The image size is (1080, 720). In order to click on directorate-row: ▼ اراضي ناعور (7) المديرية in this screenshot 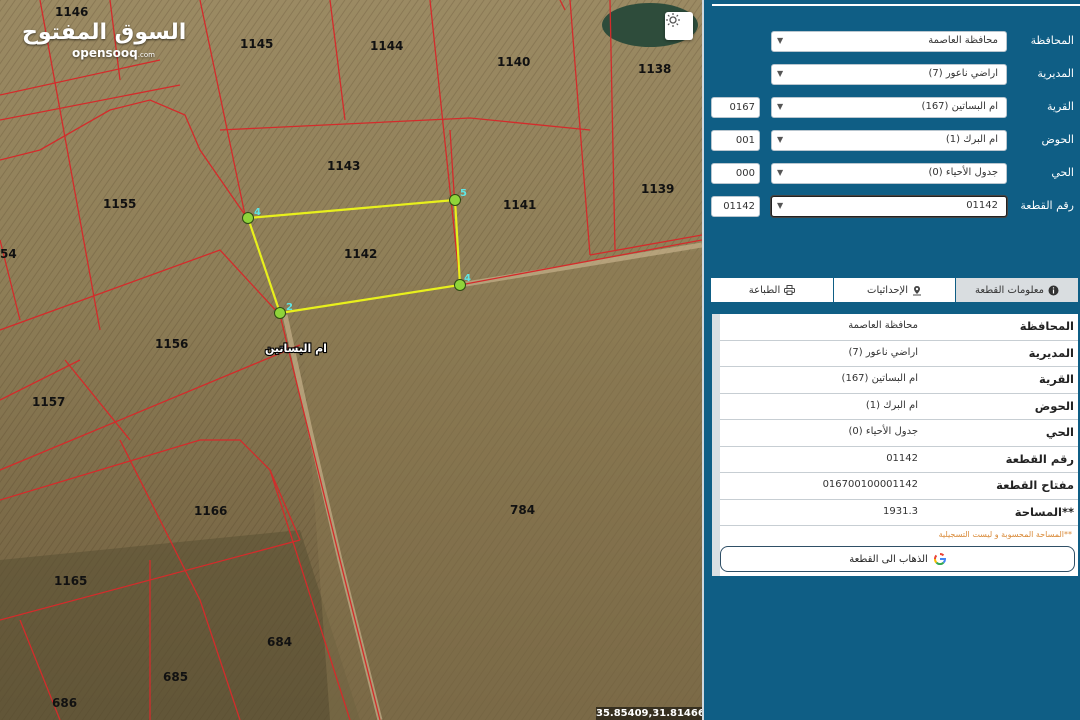, I will do `click(892, 75)`.